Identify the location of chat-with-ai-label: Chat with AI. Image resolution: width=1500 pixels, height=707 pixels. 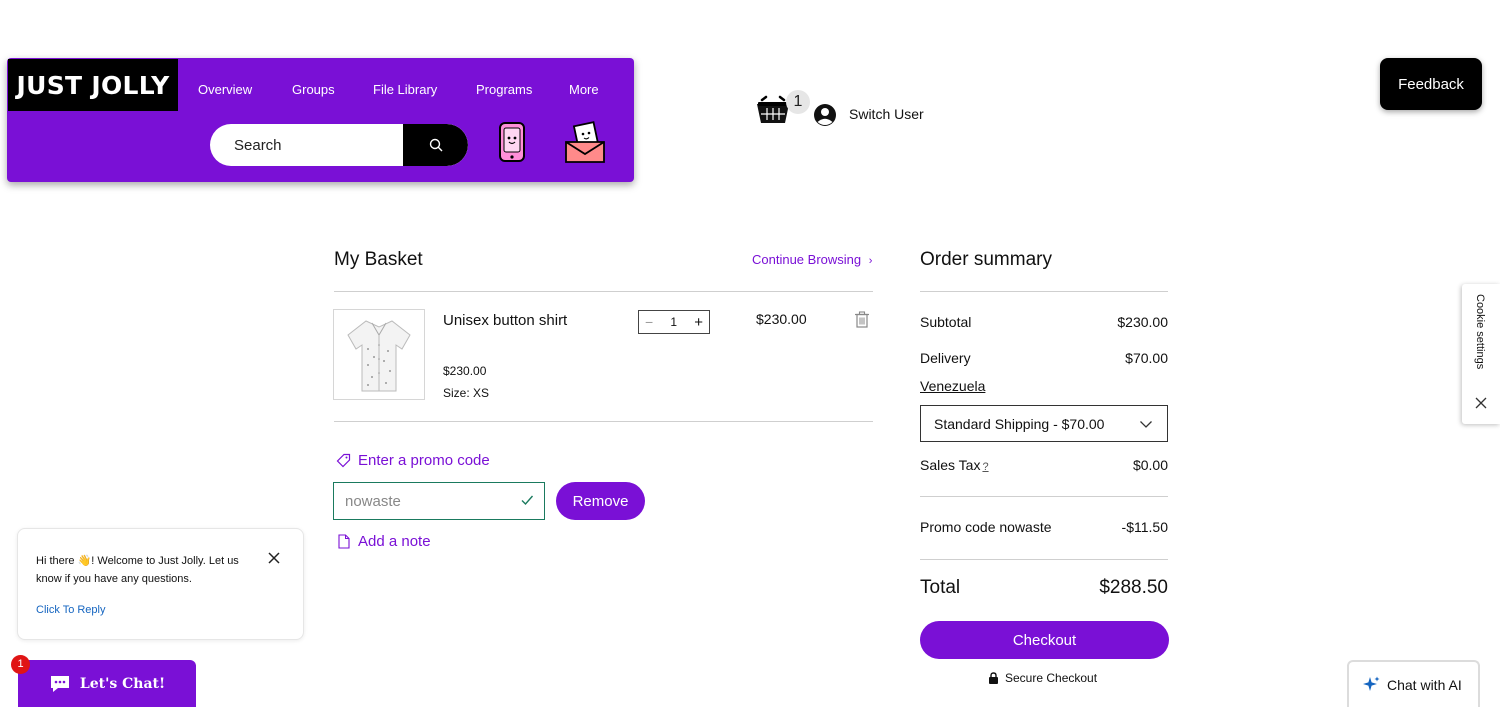
(1424, 684).